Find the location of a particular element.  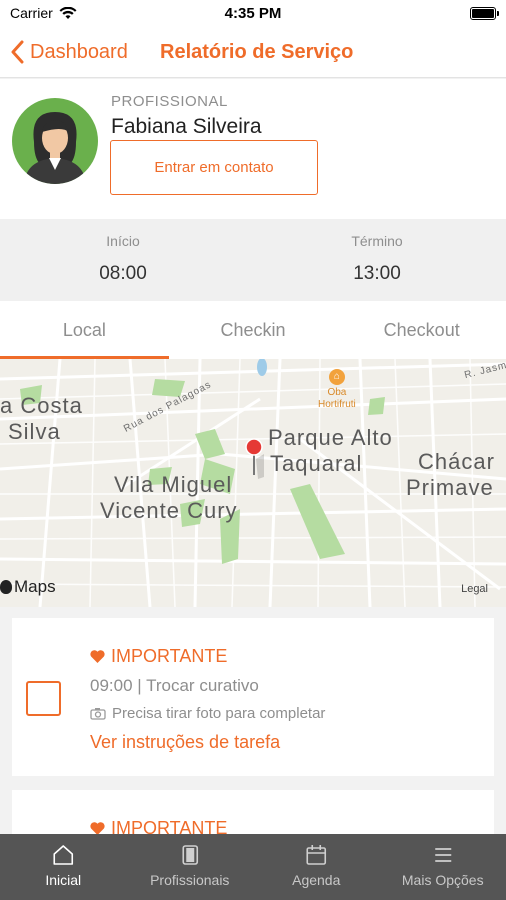

status-bar: Carrier 4:35 PM is located at coordinates (253, 14).